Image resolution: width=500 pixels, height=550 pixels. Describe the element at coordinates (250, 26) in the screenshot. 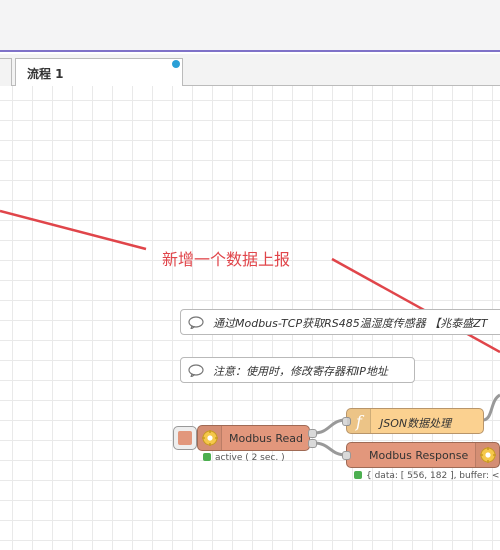

I see `editor-header` at that location.